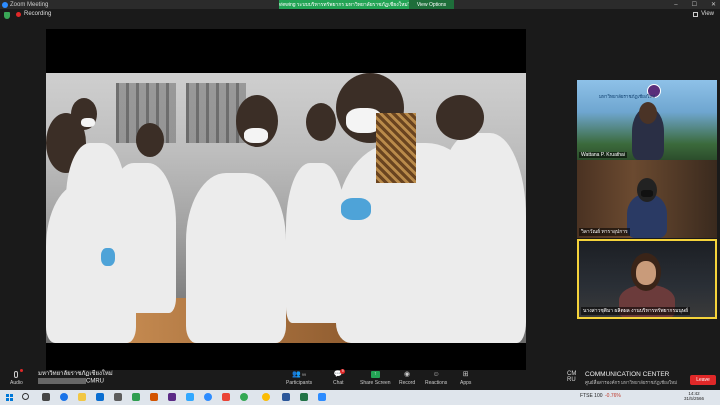 The image size is (720, 405). Describe the element at coordinates (466, 383) in the screenshot. I see `apps-label: Apps` at that location.